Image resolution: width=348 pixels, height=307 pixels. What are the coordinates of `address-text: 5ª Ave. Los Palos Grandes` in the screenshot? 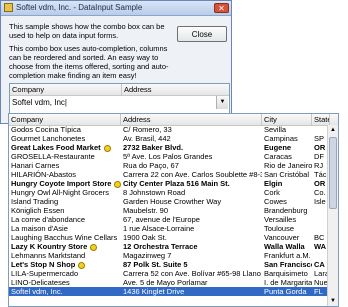 It's located at (168, 156).